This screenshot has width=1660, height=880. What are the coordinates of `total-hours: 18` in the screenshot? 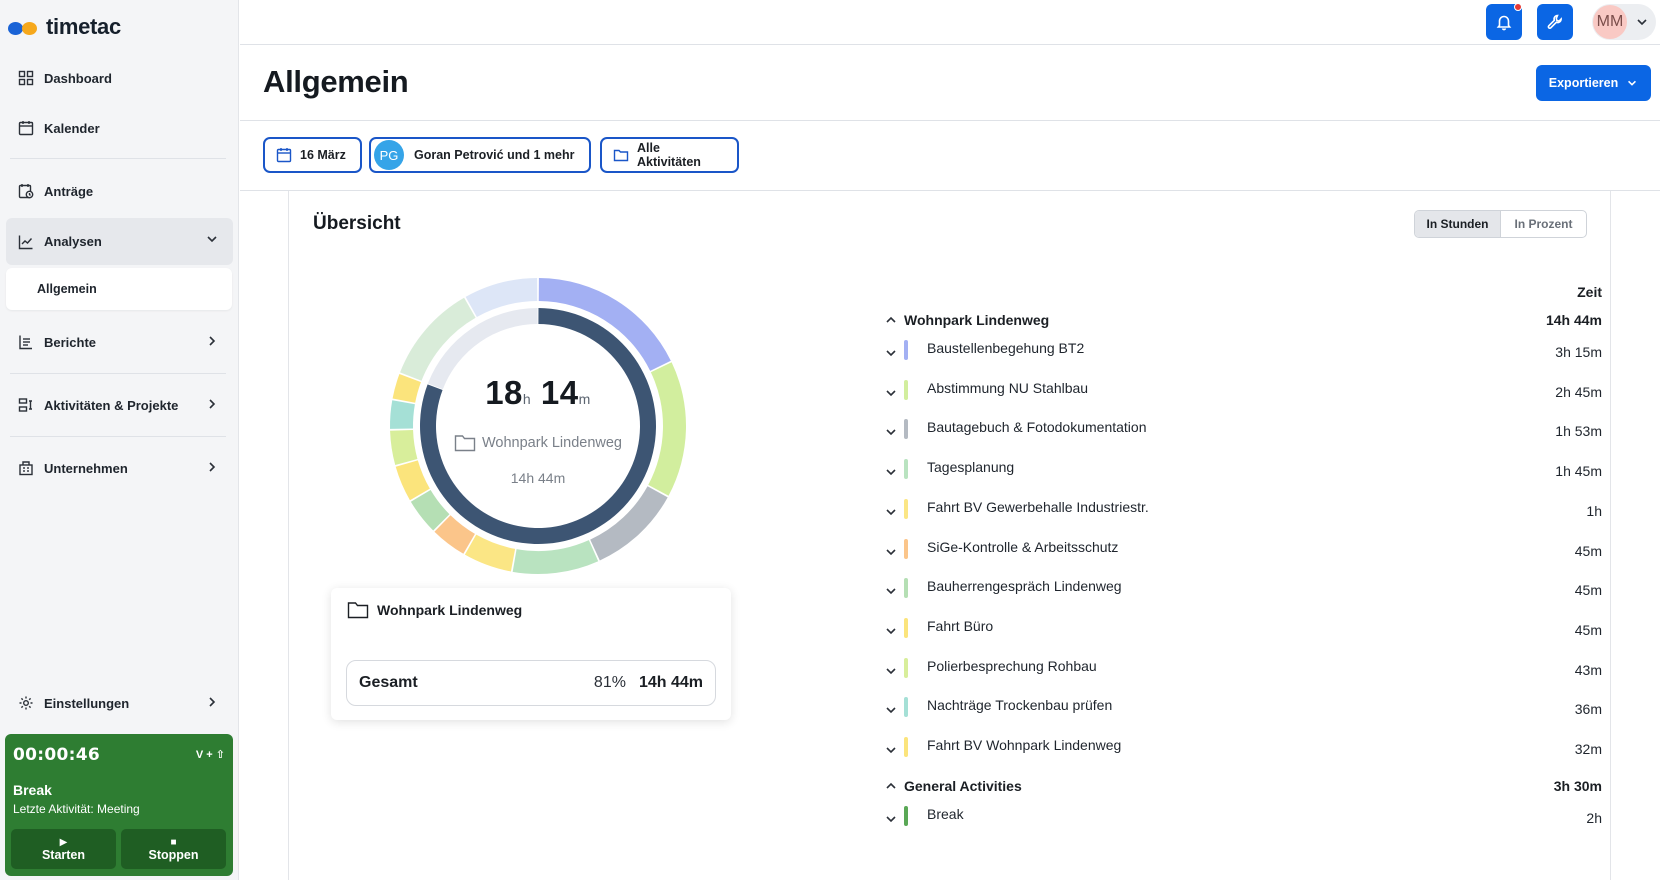 It's located at (504, 392).